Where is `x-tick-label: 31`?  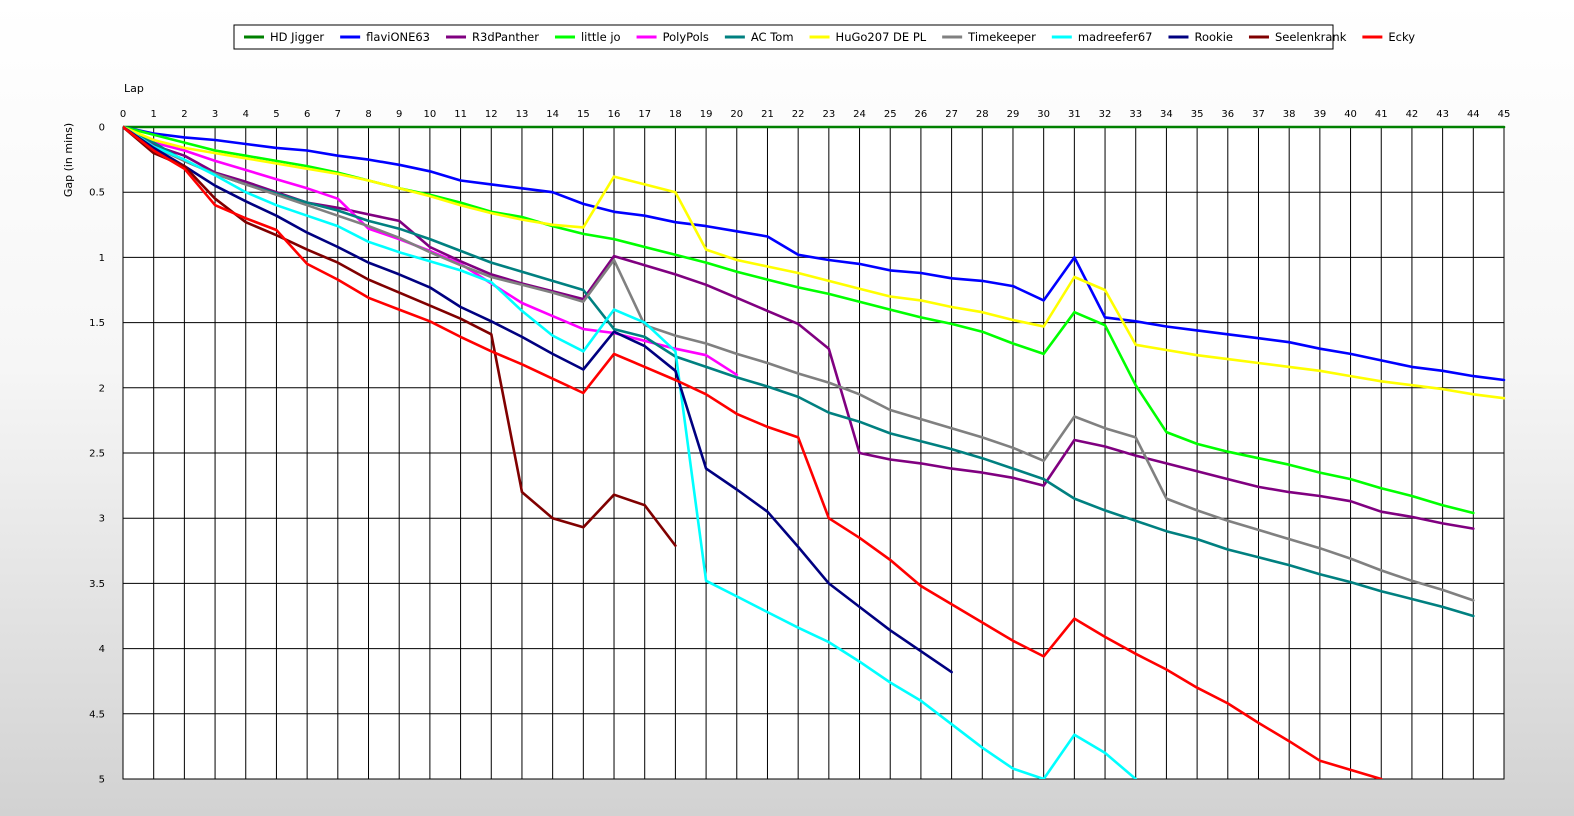 x-tick-label: 31 is located at coordinates (1074, 114).